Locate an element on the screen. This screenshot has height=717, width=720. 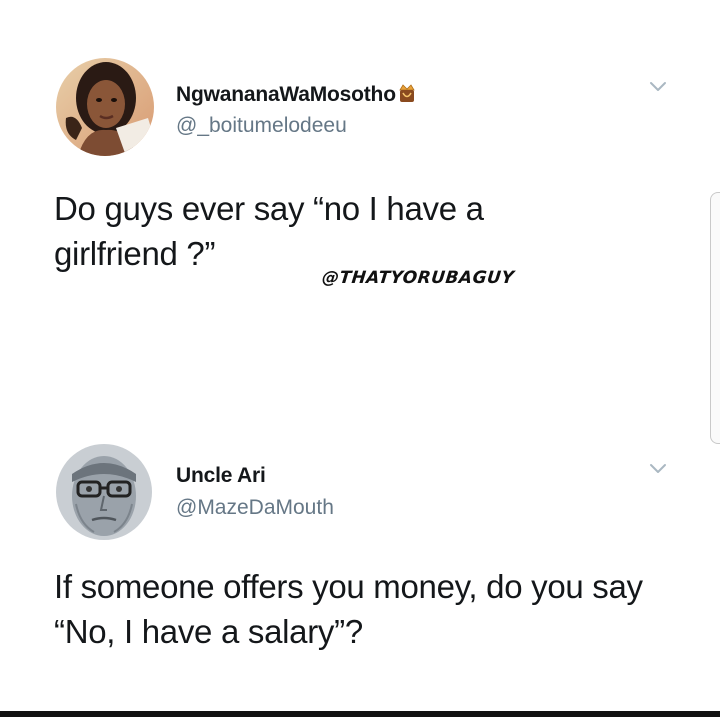
display-name: NgwananaWaMosotho is located at coordinates (296, 96).